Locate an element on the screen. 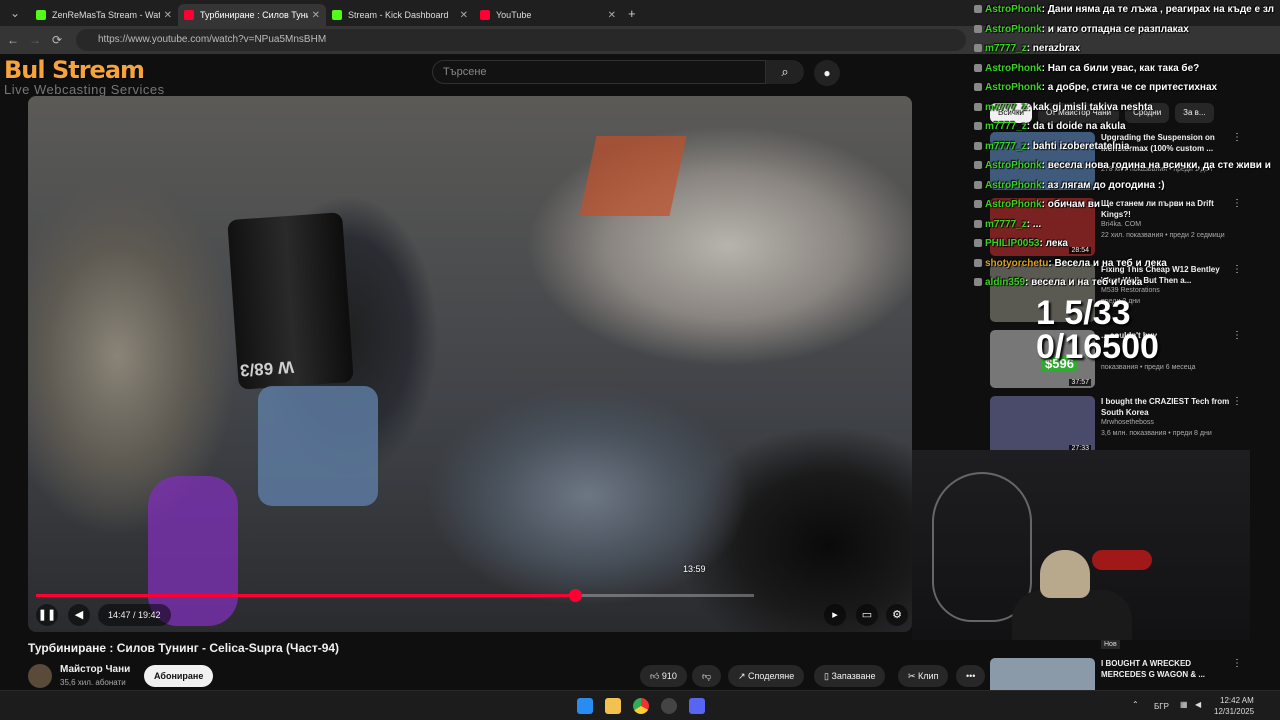  channel-avatar is located at coordinates (40, 676).